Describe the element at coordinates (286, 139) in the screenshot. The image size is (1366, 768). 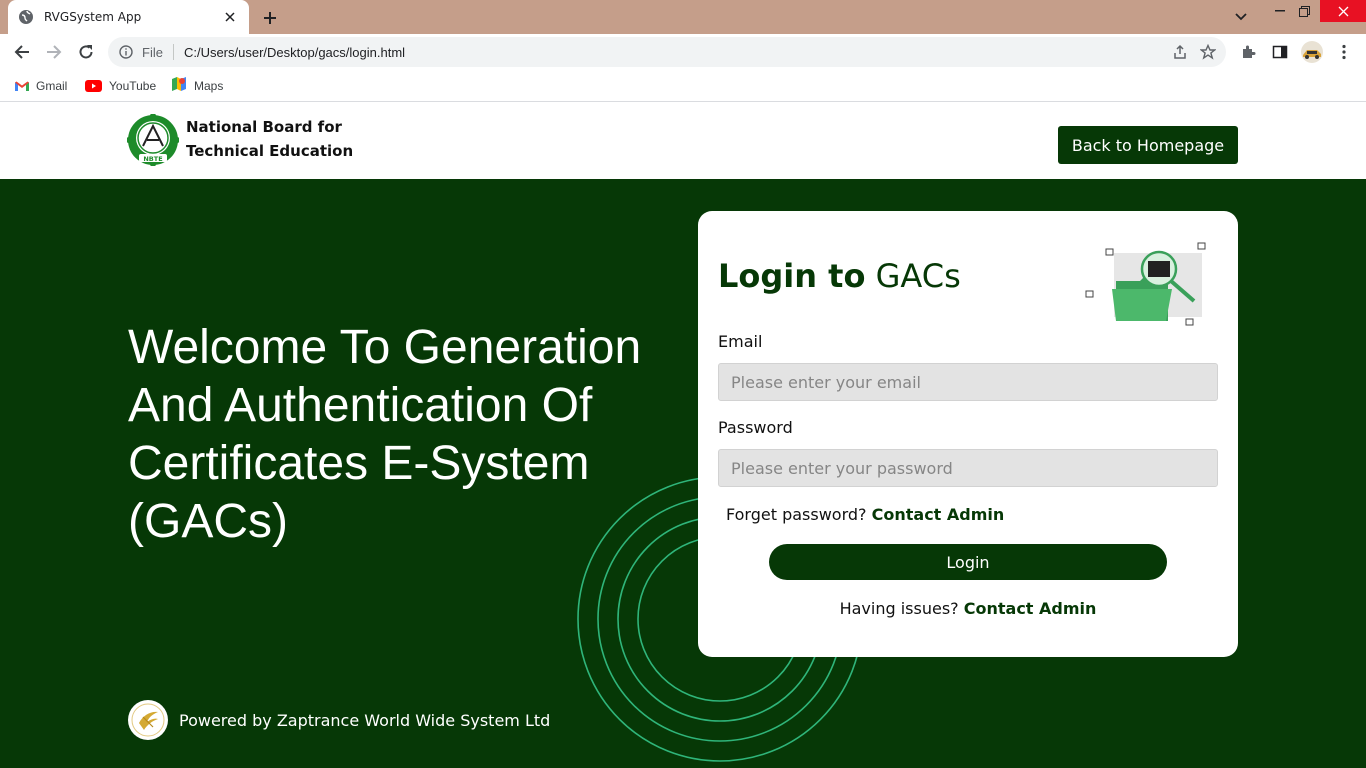
I see `organization-name: National Board for Technical Education` at that location.